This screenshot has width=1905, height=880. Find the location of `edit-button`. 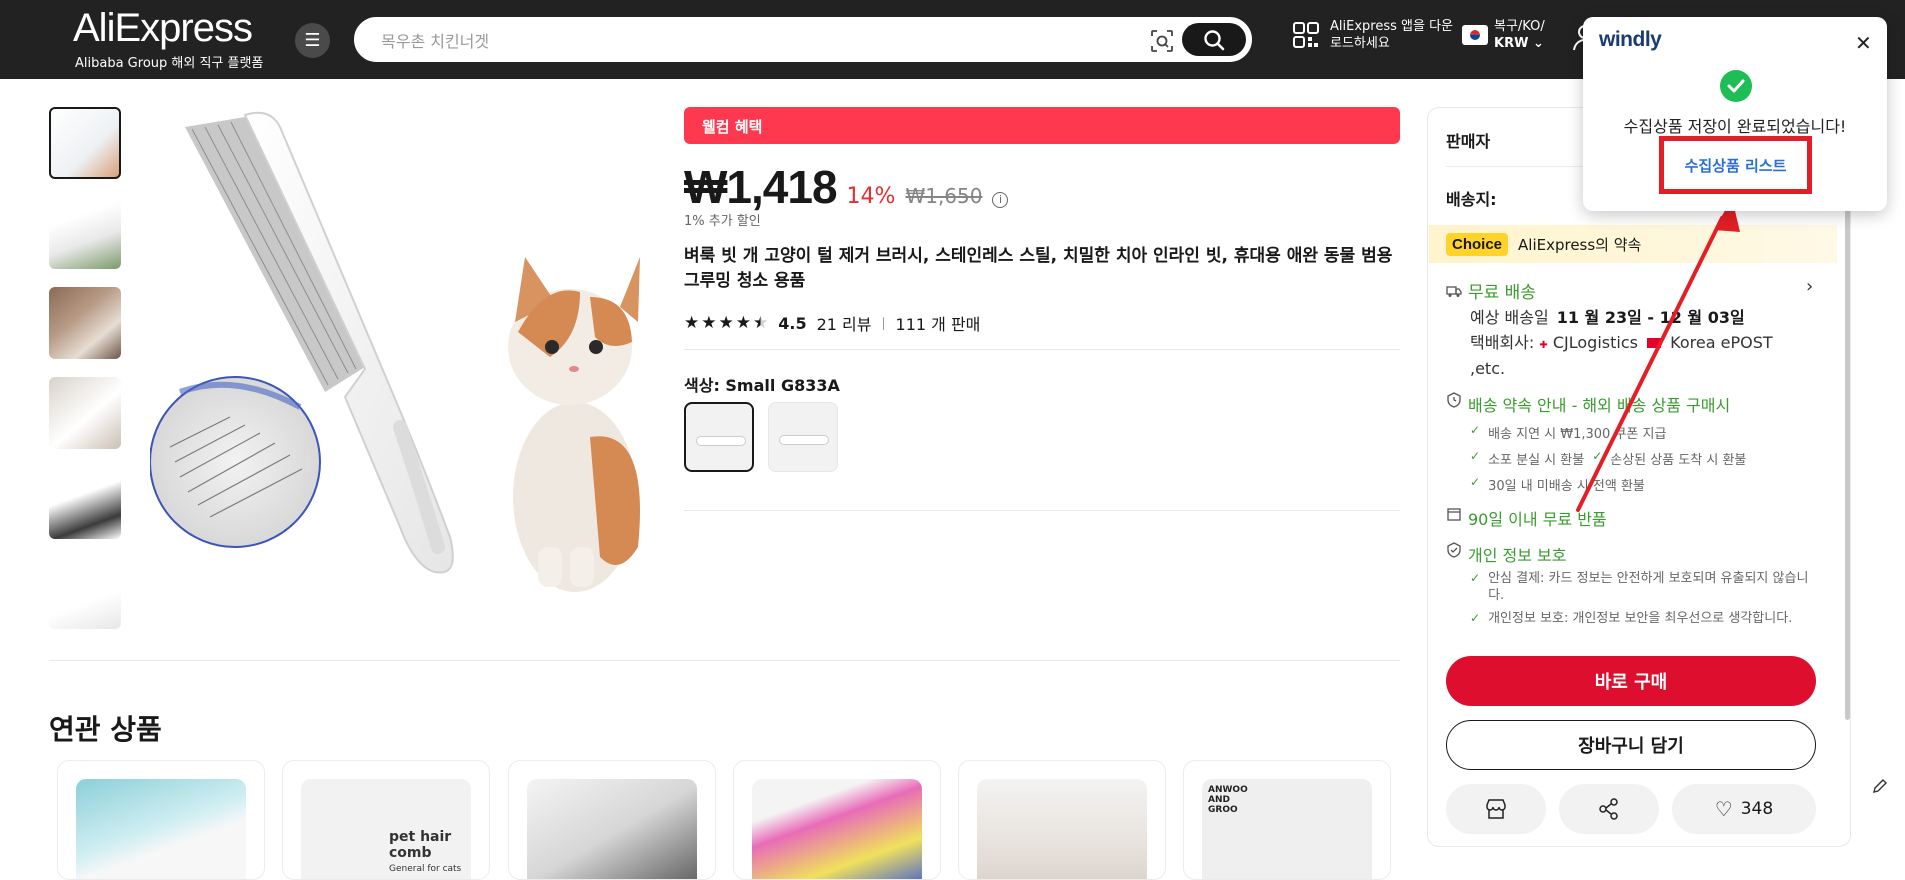

edit-button is located at coordinates (1880, 786).